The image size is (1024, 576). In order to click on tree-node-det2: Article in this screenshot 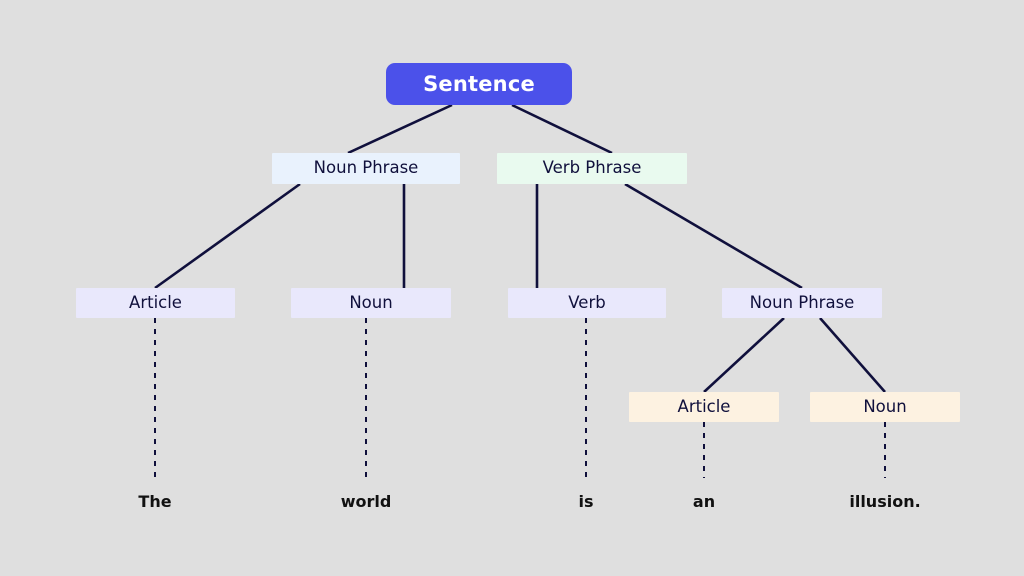, I will do `click(704, 407)`.